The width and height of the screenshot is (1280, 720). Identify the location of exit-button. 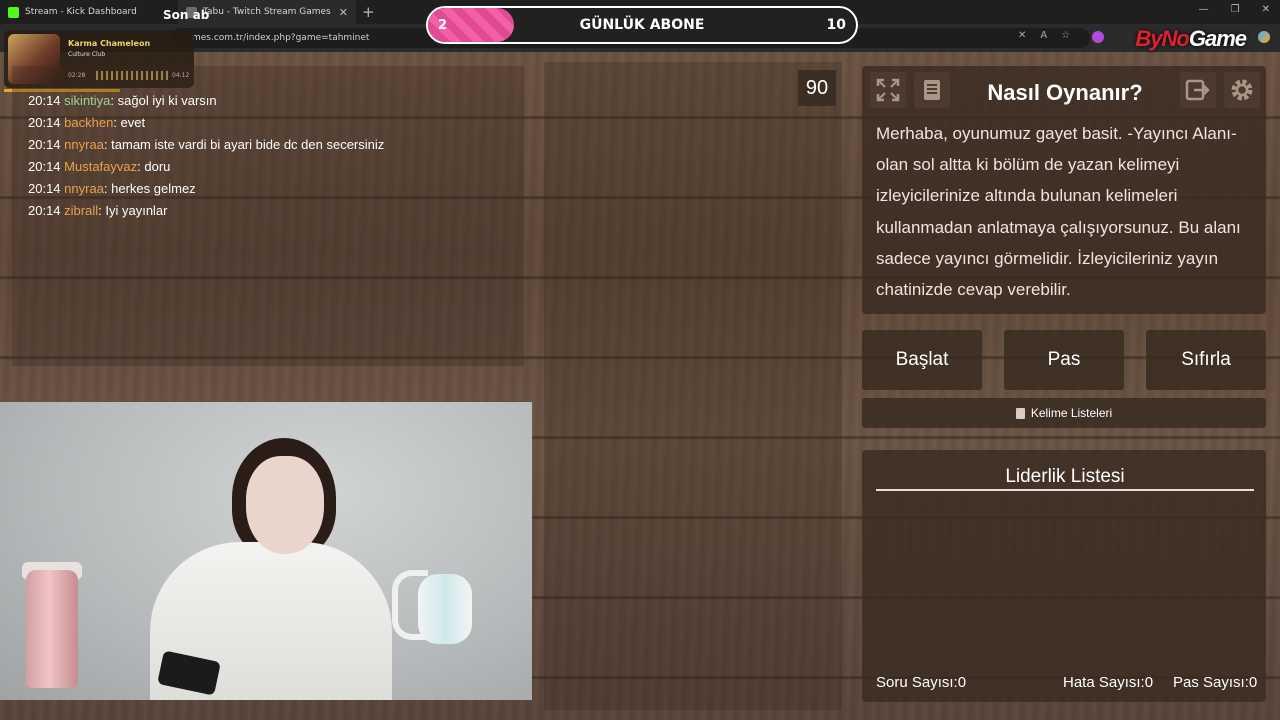
(1198, 90).